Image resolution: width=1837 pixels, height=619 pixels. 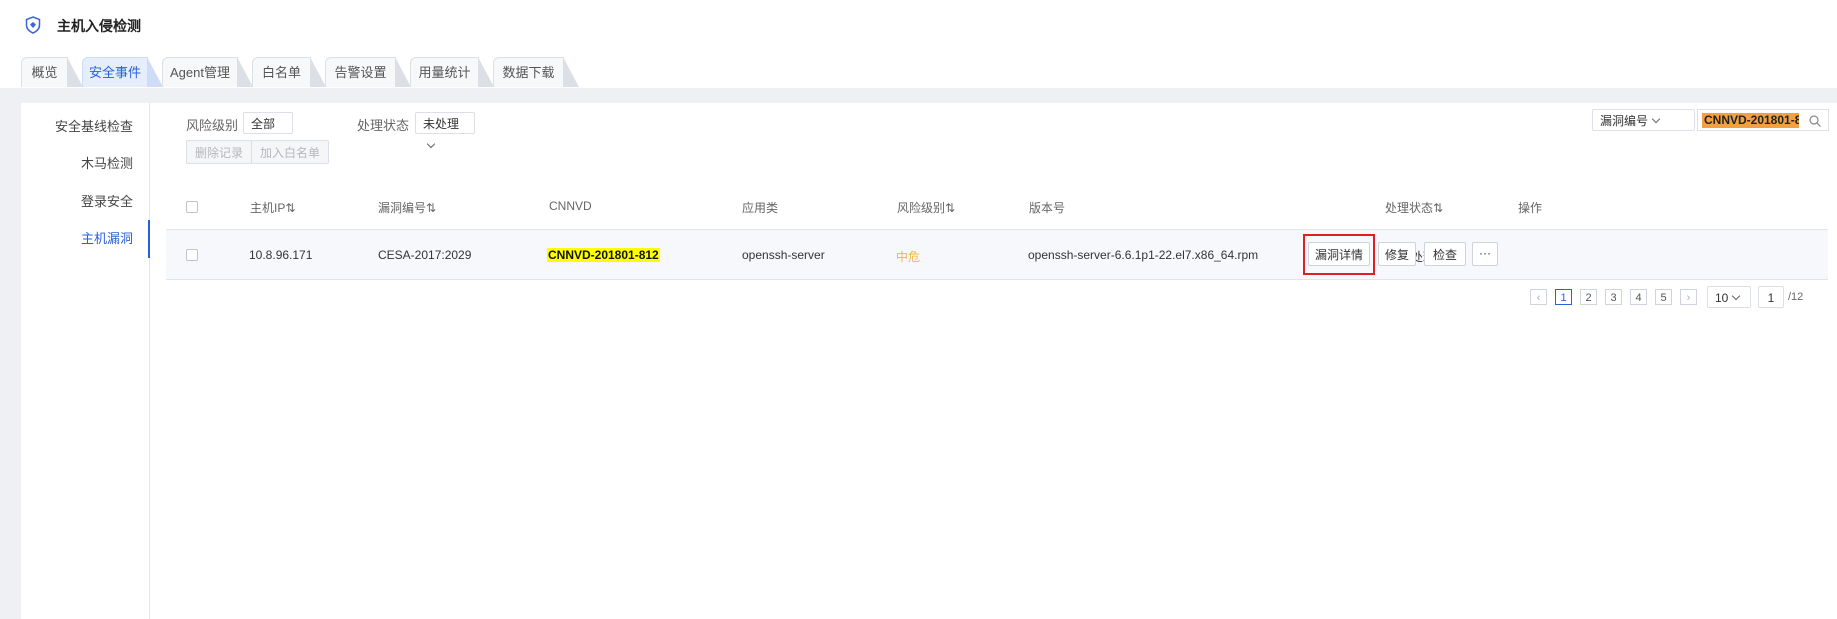 I want to click on page-2-button: 2, so click(x=1588, y=297).